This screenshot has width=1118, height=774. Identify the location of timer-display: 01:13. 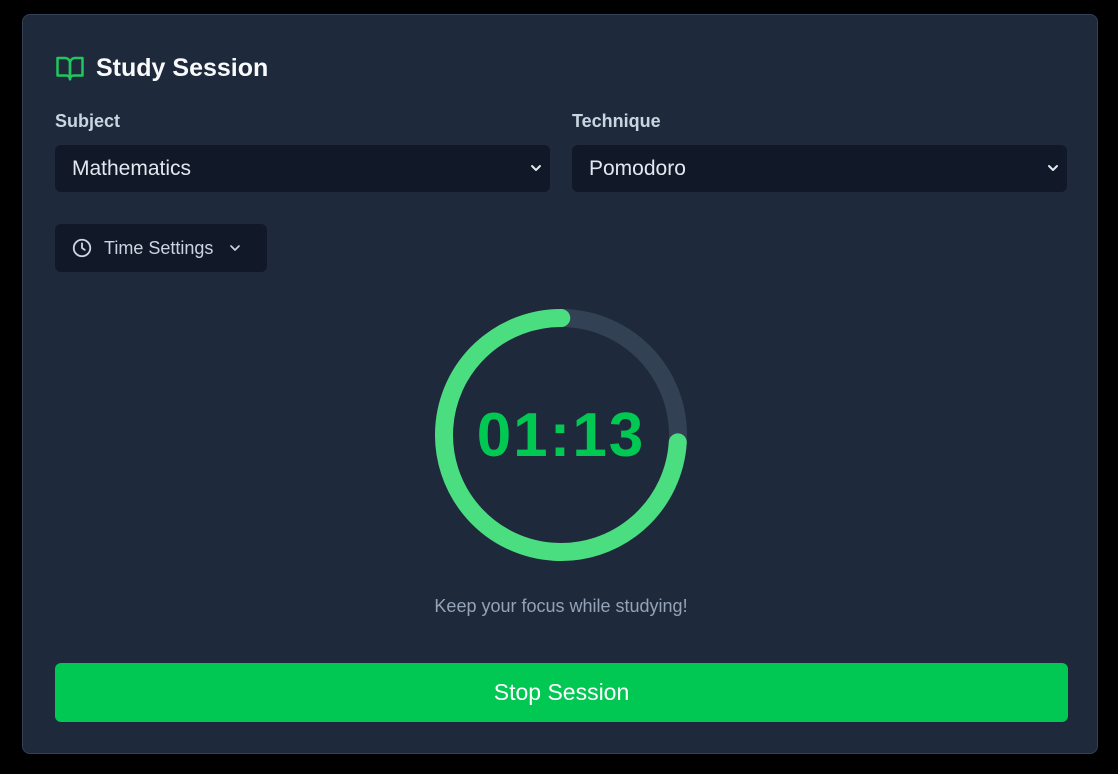
(561, 435).